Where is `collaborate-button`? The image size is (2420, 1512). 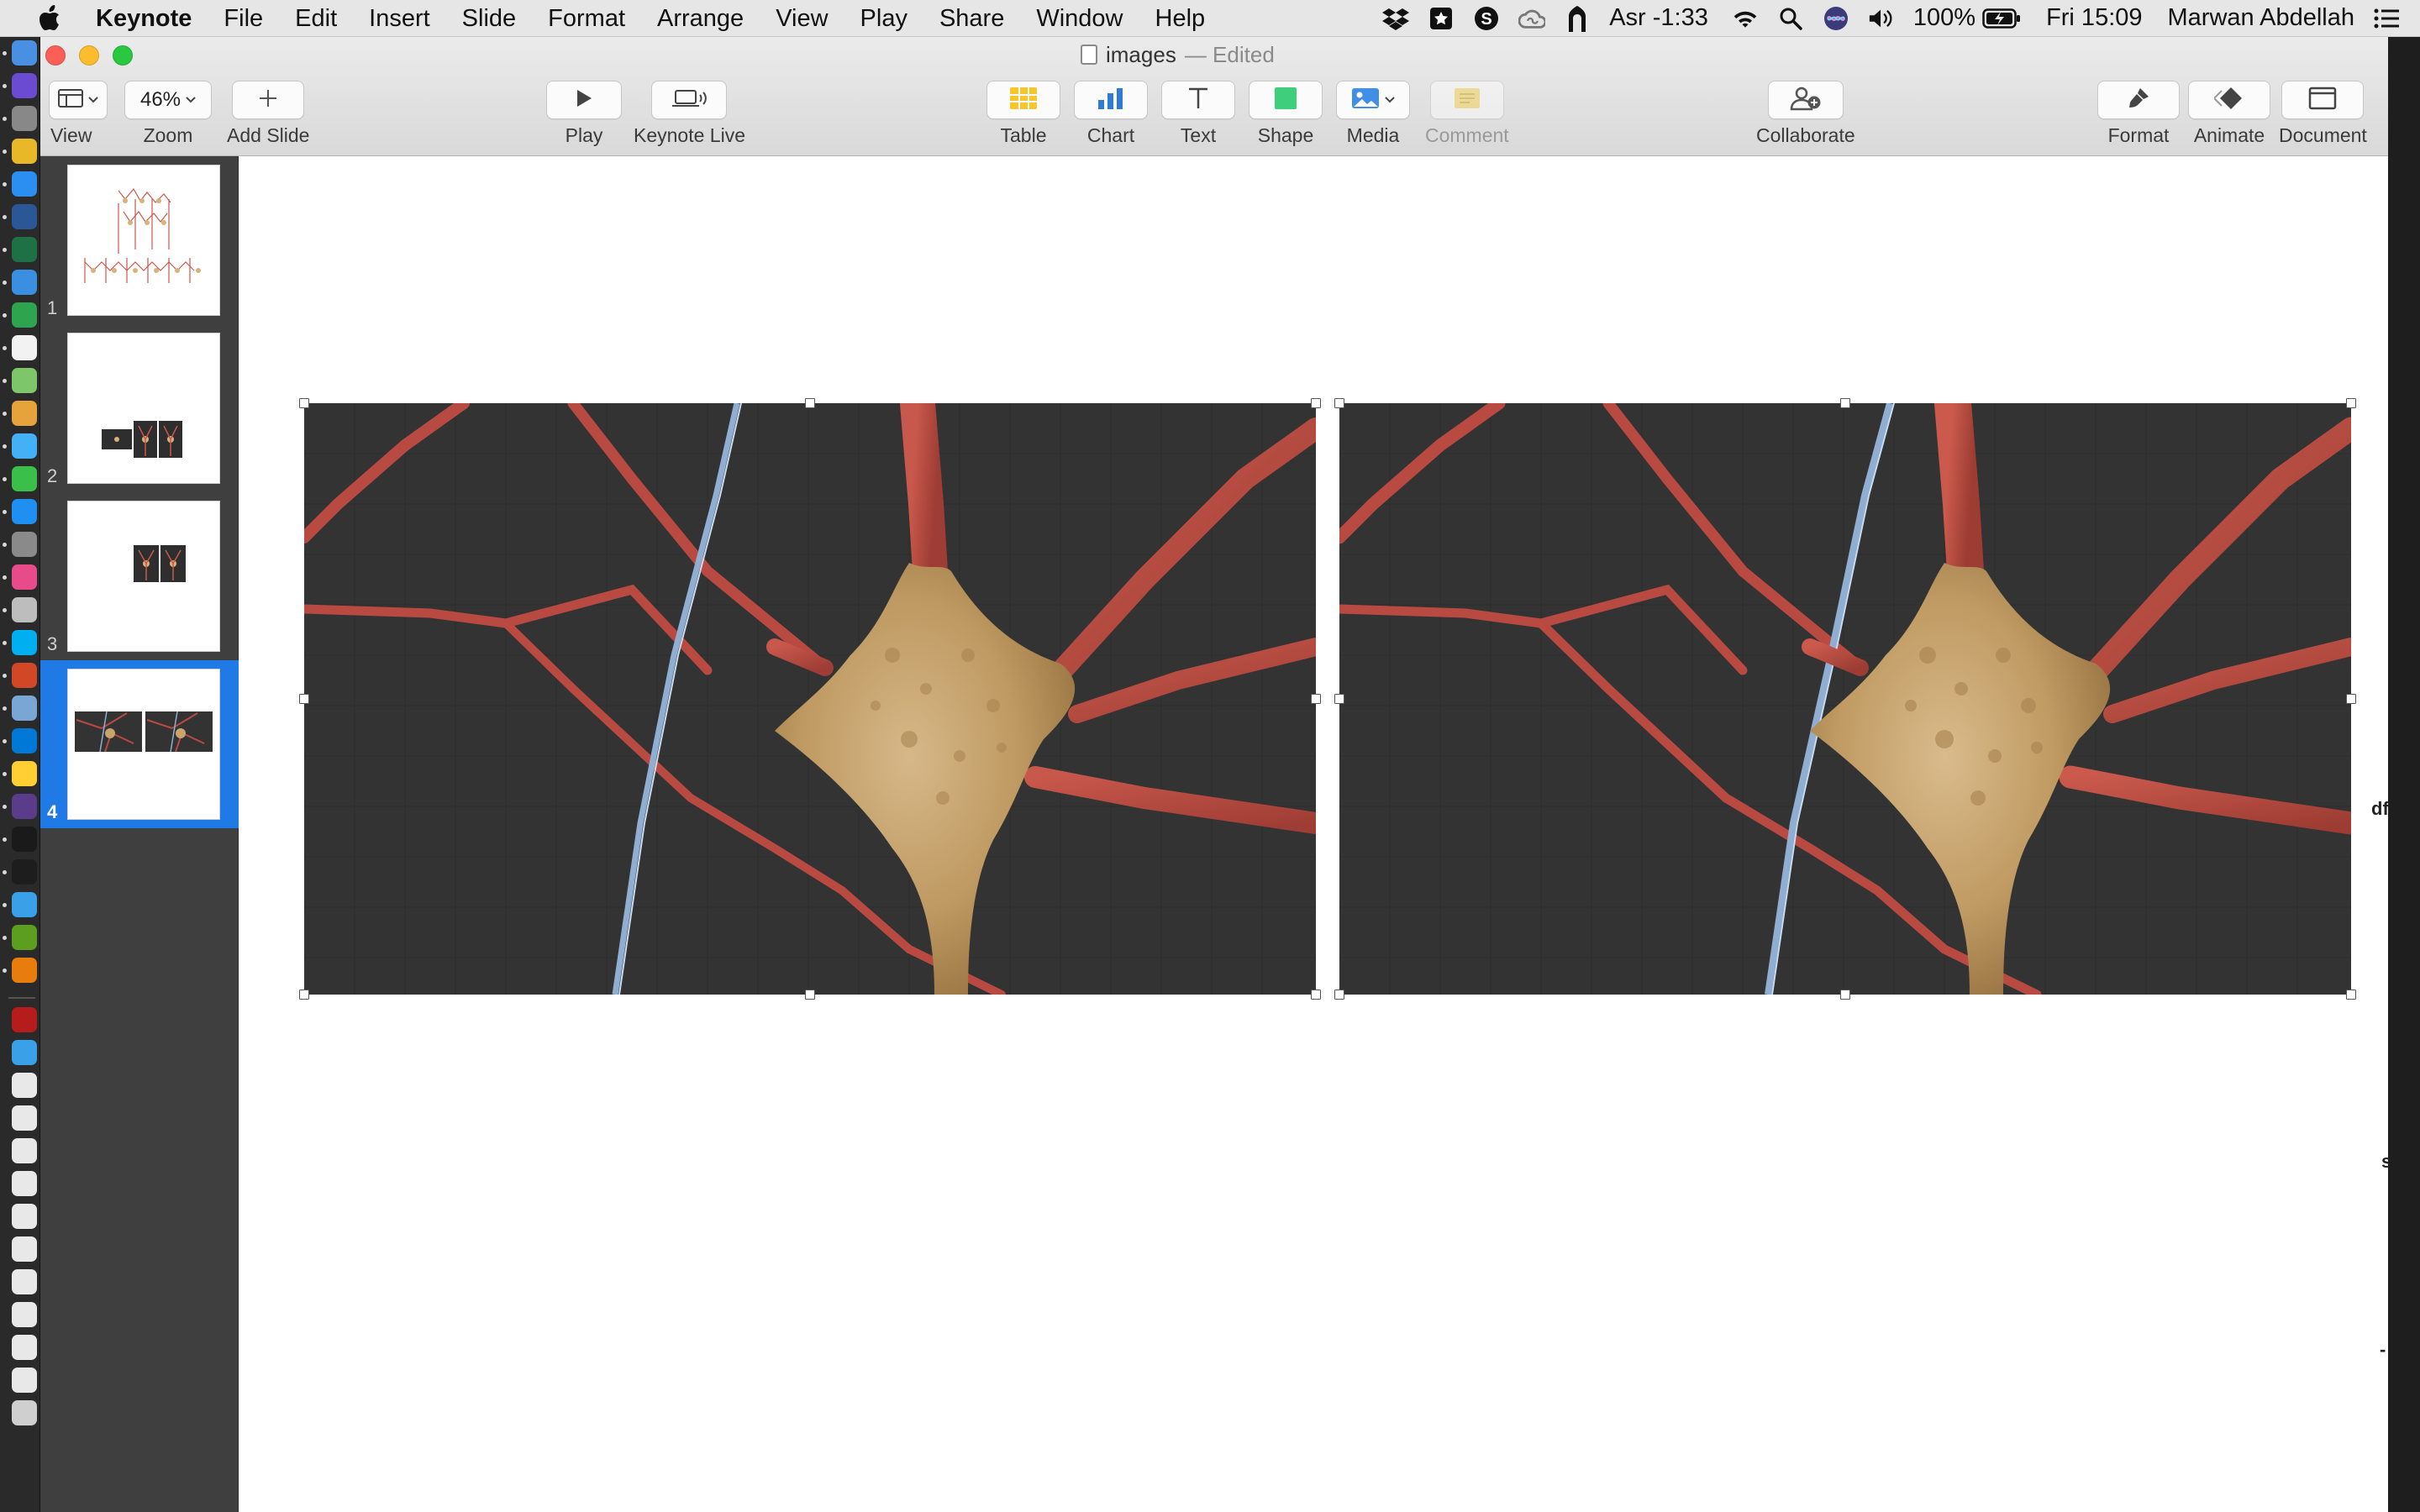
collaborate-button is located at coordinates (1805, 100).